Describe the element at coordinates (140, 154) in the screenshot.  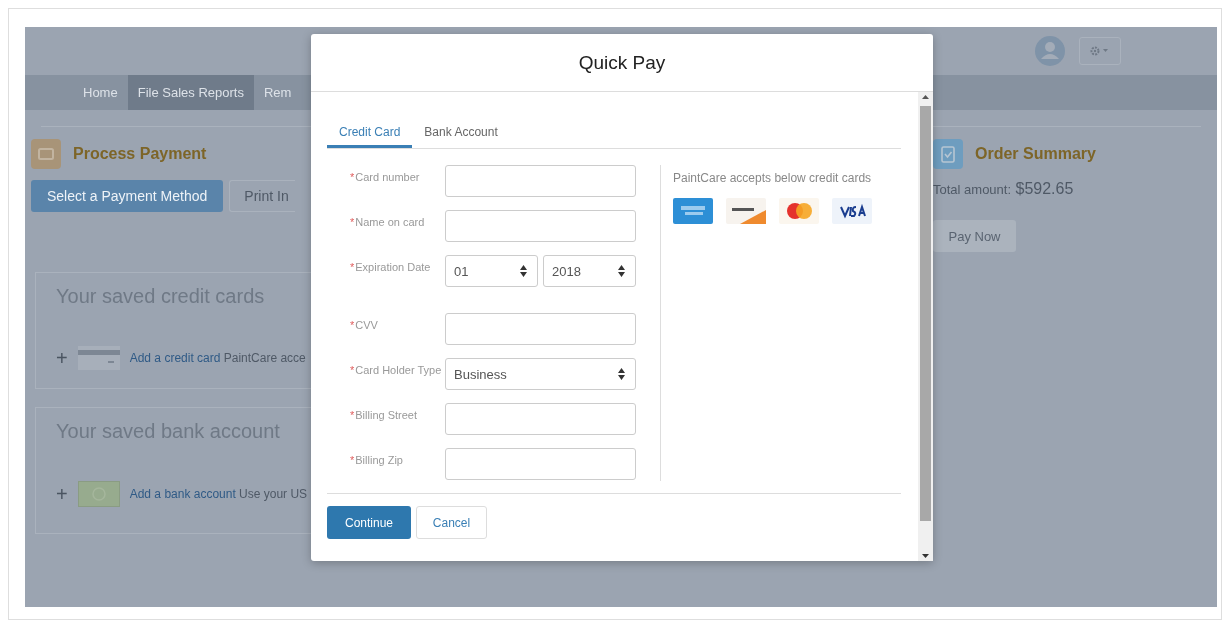
I see `section-title: Process Payment` at that location.